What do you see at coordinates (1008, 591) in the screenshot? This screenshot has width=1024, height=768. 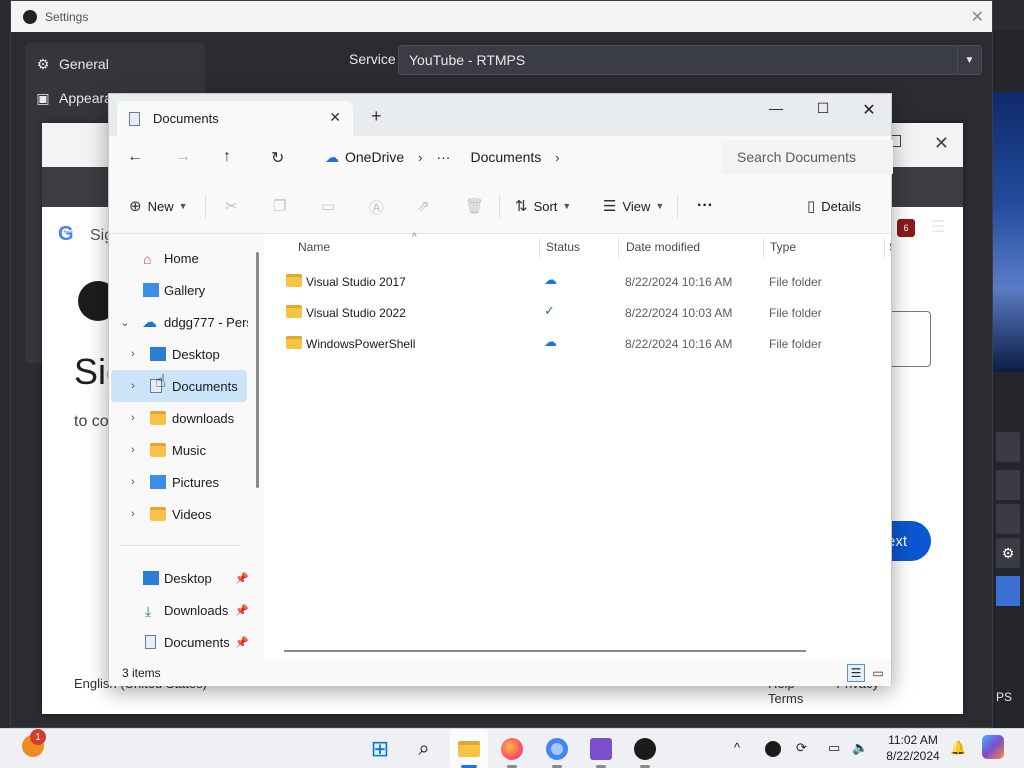 I see `obs-active-dock-button` at bounding box center [1008, 591].